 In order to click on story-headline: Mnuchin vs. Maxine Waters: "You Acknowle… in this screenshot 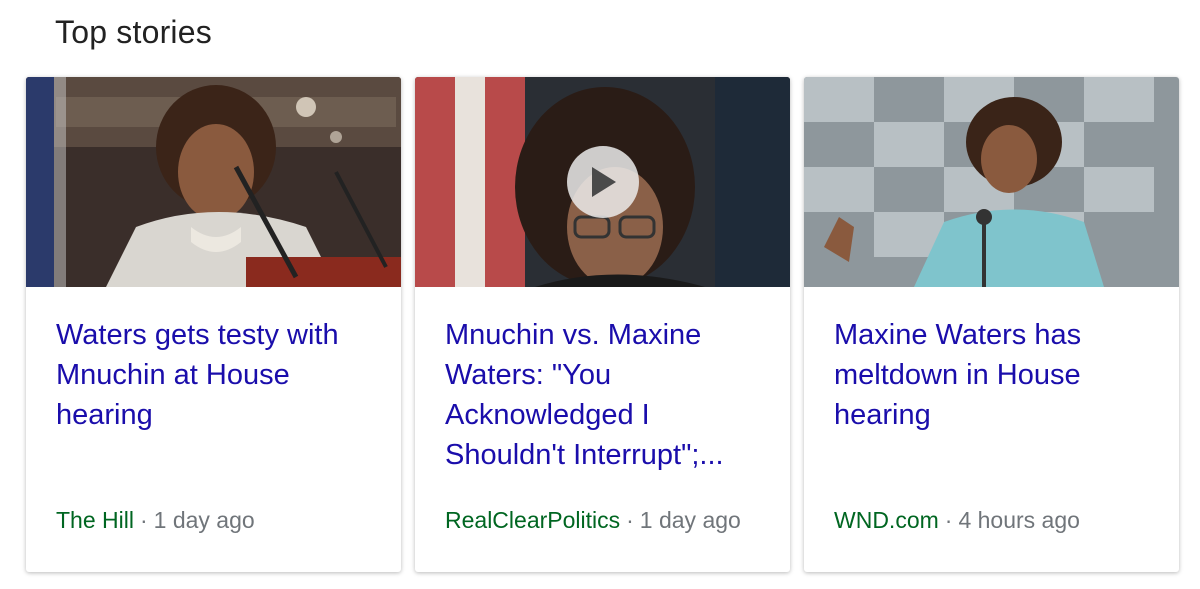, I will do `click(605, 395)`.